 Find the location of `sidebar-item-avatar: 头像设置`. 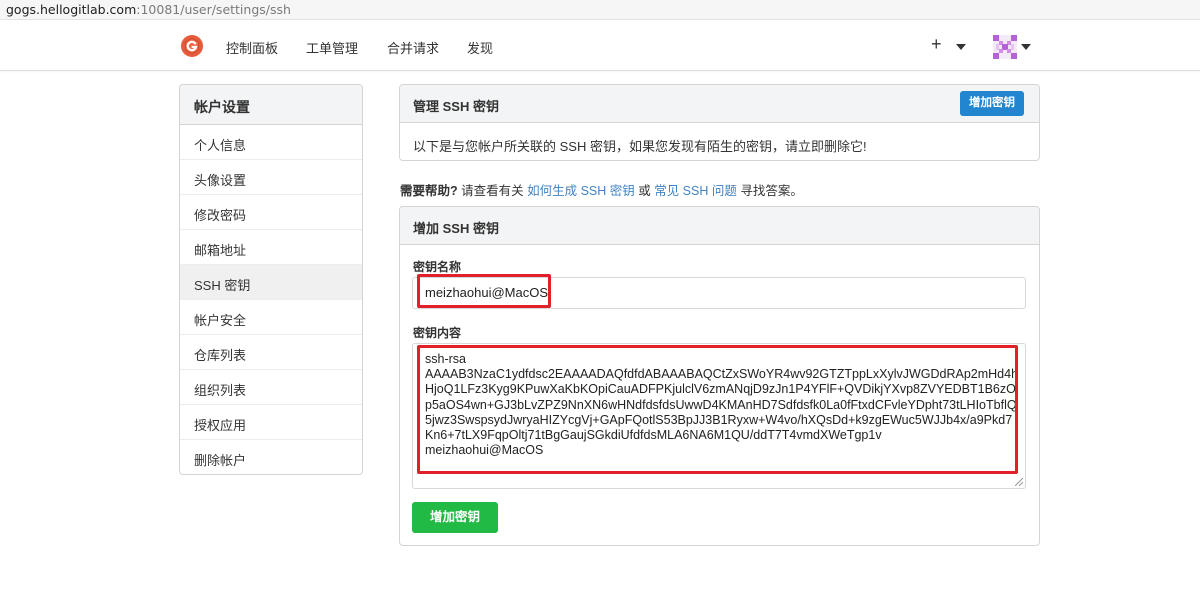

sidebar-item-avatar: 头像设置 is located at coordinates (271, 177).